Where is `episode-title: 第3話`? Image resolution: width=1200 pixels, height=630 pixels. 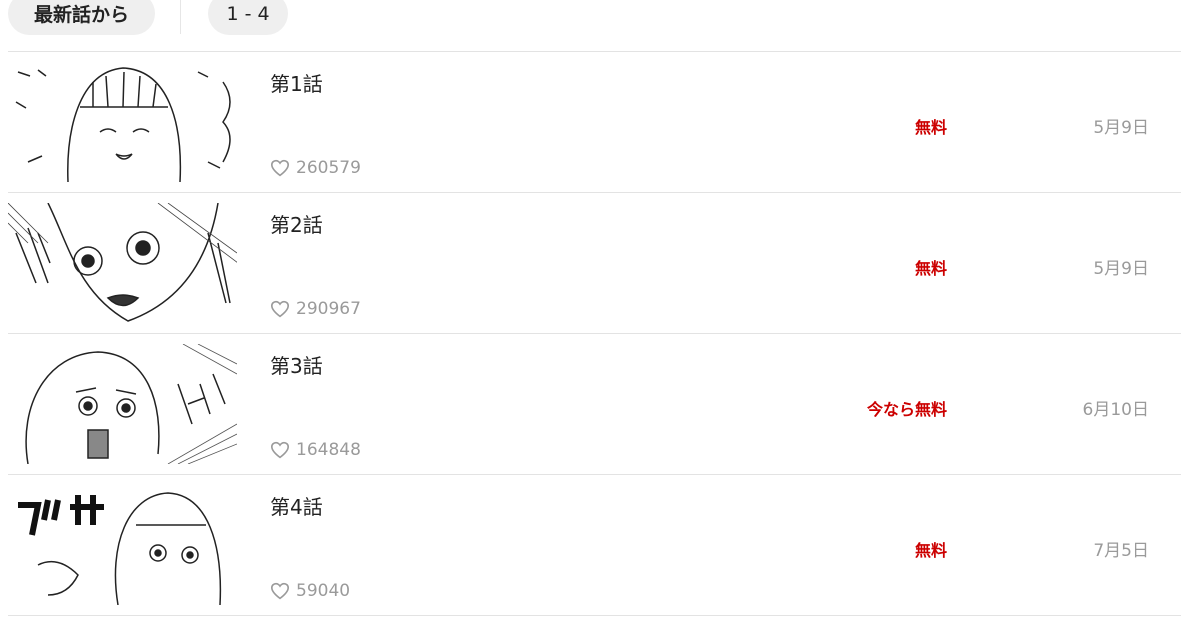
episode-title: 第3話 is located at coordinates (296, 366).